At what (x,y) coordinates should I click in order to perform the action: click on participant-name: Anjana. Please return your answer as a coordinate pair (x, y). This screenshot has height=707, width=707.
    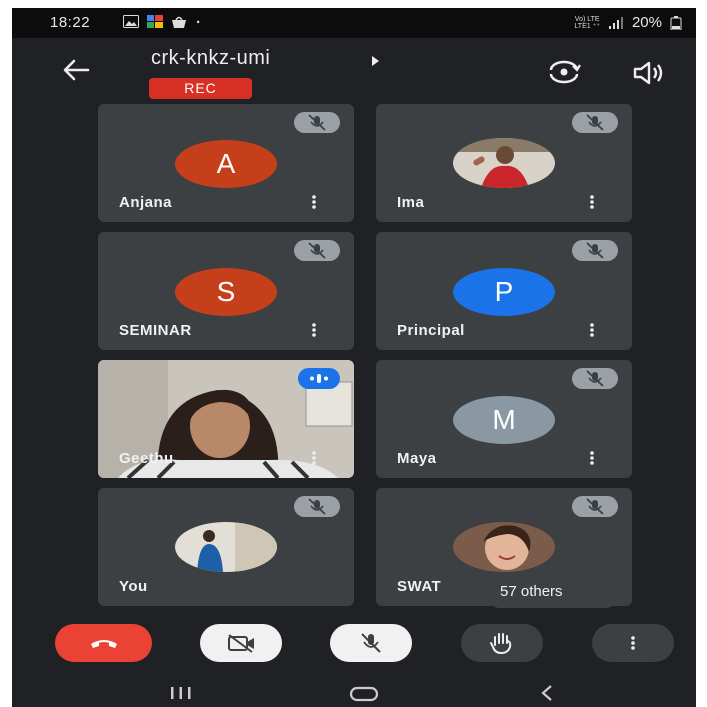
    Looking at the image, I should click on (146, 202).